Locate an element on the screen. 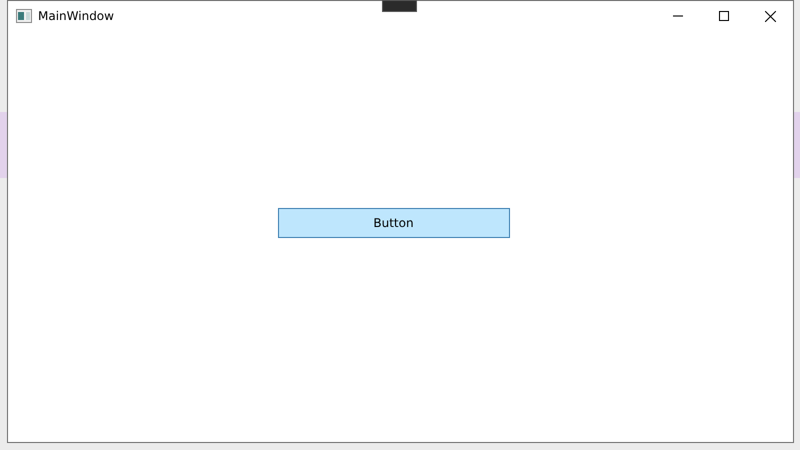  close-icon is located at coordinates (770, 16).